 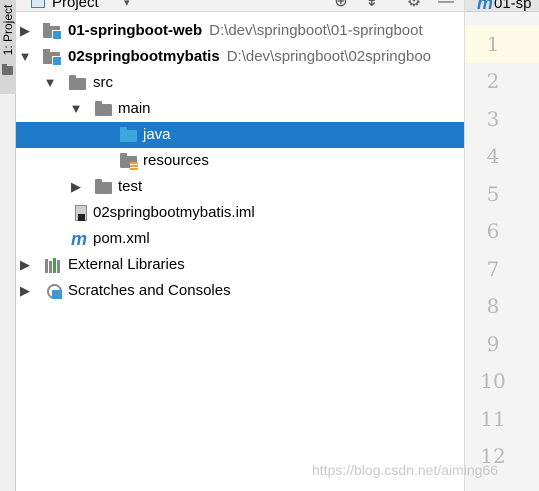 I want to click on hide-icon: —, so click(x=446, y=5).